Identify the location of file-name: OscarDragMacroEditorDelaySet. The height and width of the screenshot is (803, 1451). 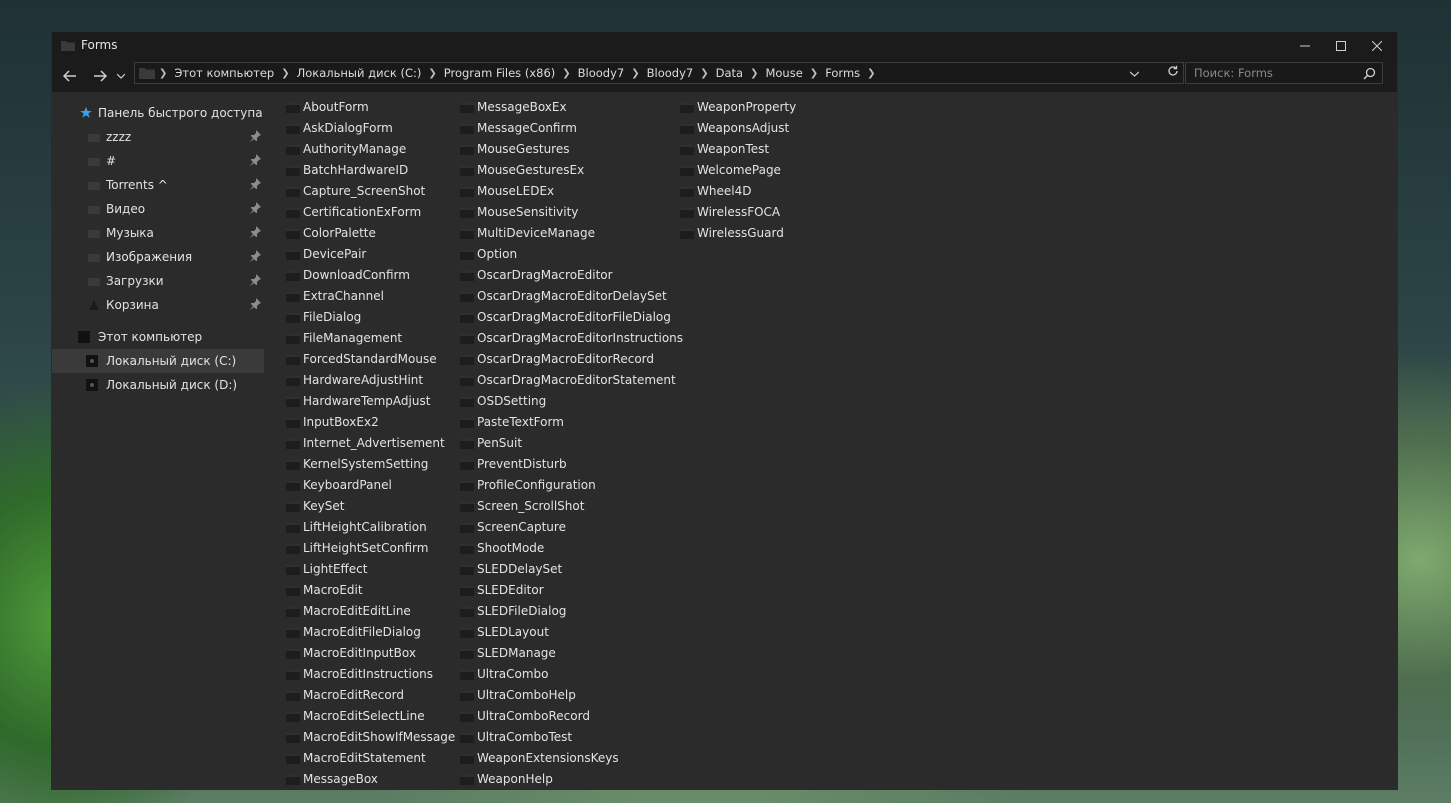
(572, 296).